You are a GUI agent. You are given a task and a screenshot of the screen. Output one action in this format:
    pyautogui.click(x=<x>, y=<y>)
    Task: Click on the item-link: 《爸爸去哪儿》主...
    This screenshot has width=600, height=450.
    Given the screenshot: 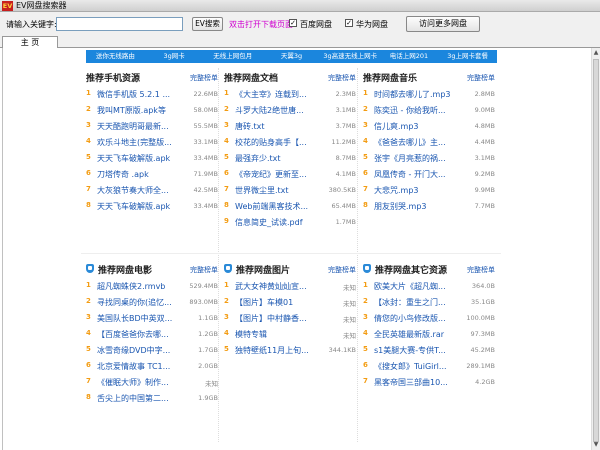 What is the action you would take?
    pyautogui.click(x=416, y=142)
    